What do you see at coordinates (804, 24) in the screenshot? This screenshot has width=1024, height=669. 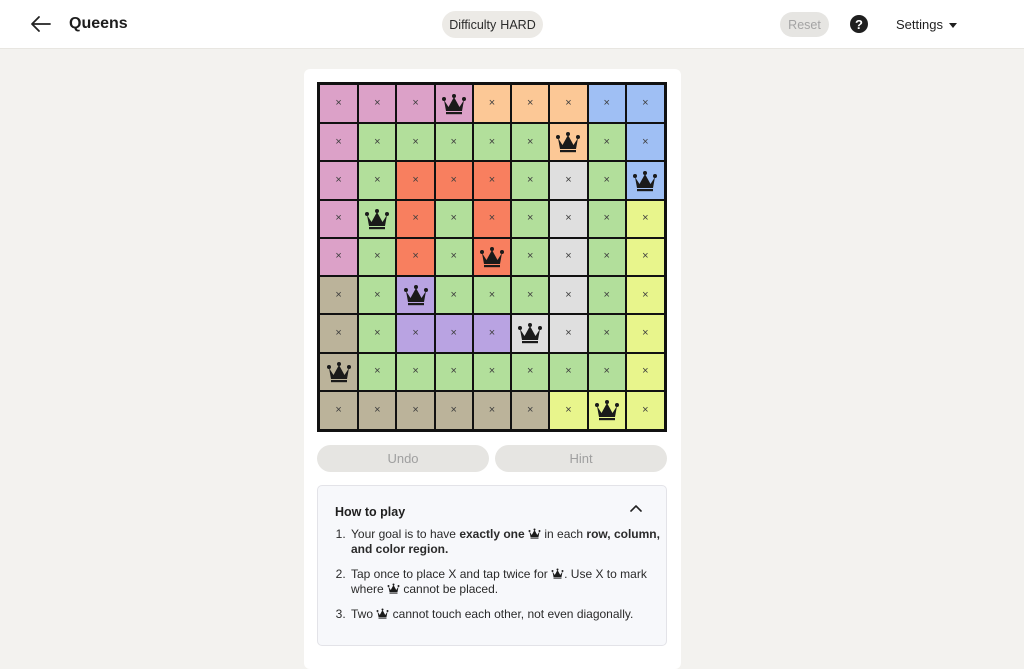 I see `reset-button: Reset` at bounding box center [804, 24].